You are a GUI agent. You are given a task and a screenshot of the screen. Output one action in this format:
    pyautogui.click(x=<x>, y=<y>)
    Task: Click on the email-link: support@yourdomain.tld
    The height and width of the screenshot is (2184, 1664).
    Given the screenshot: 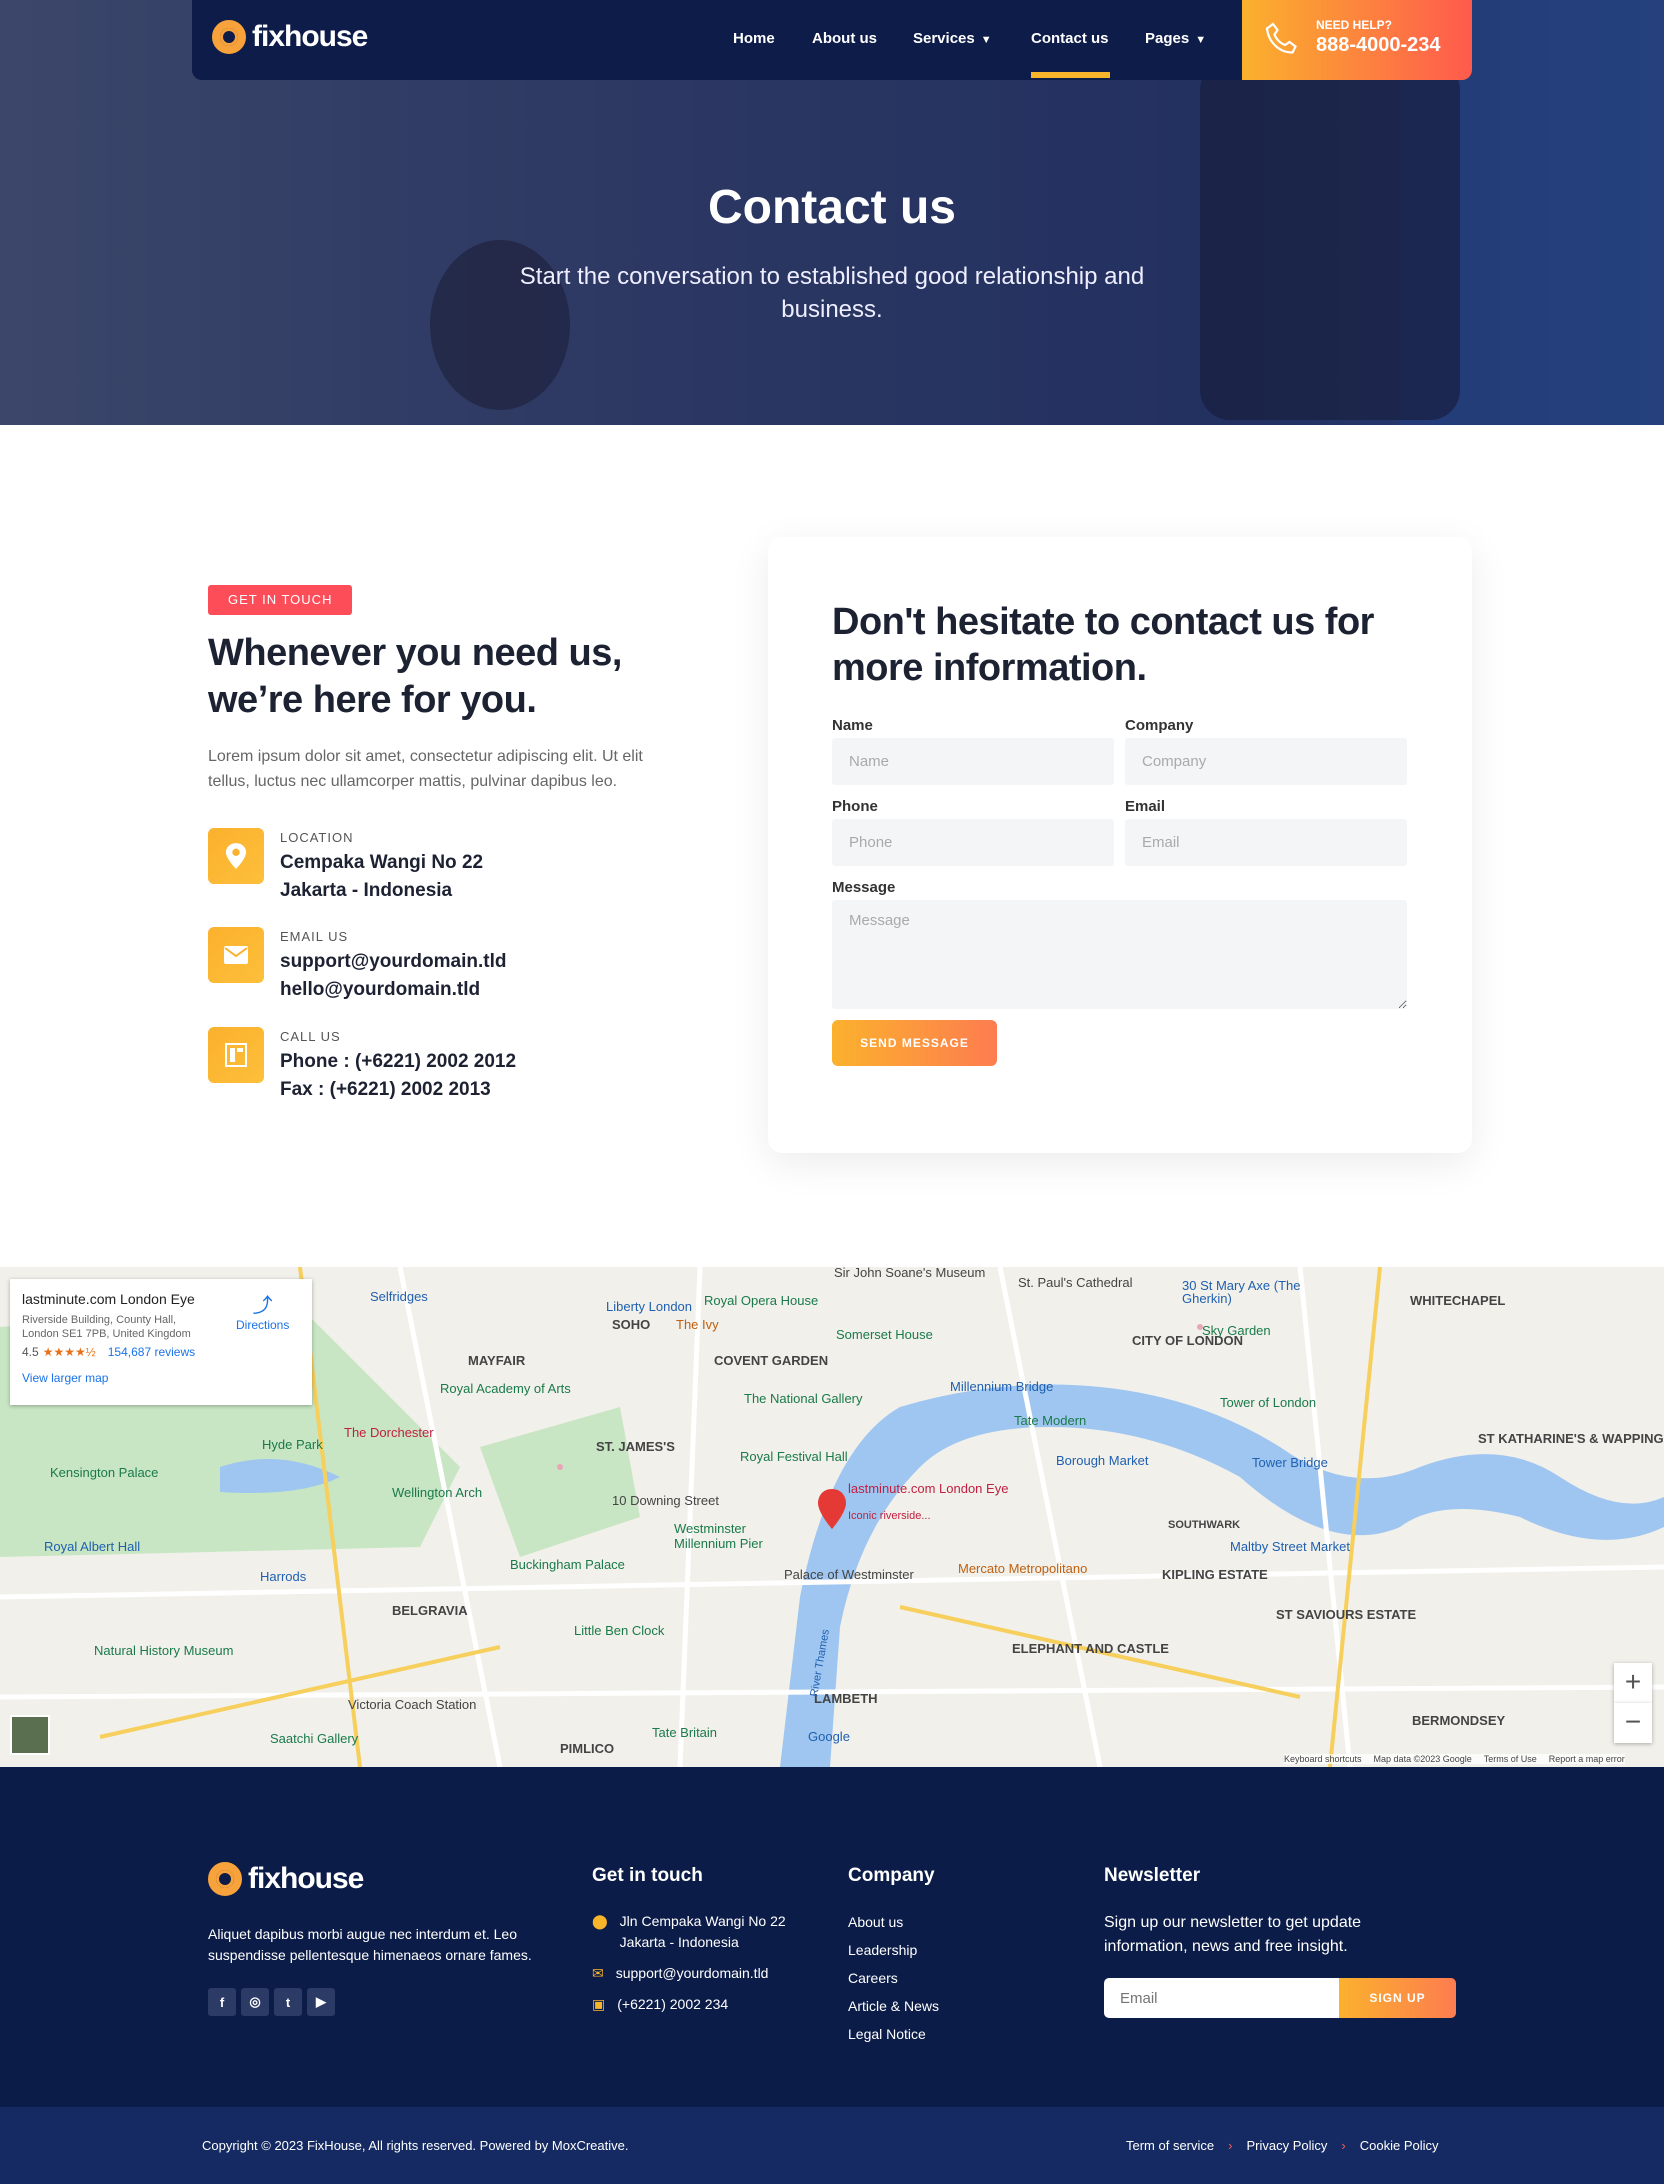 What is the action you would take?
    pyautogui.click(x=393, y=962)
    